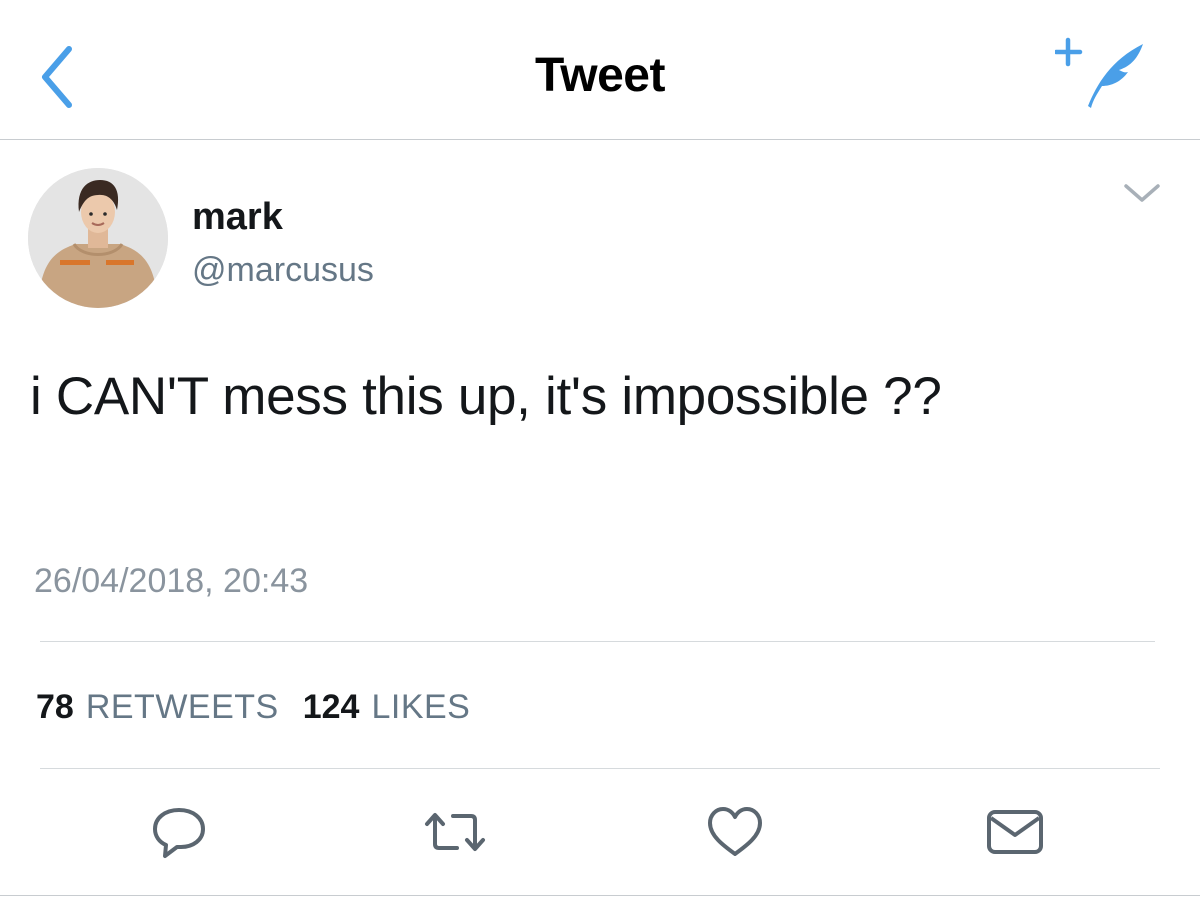  Describe the element at coordinates (331, 707) in the screenshot. I see `likes-count: 124` at that location.